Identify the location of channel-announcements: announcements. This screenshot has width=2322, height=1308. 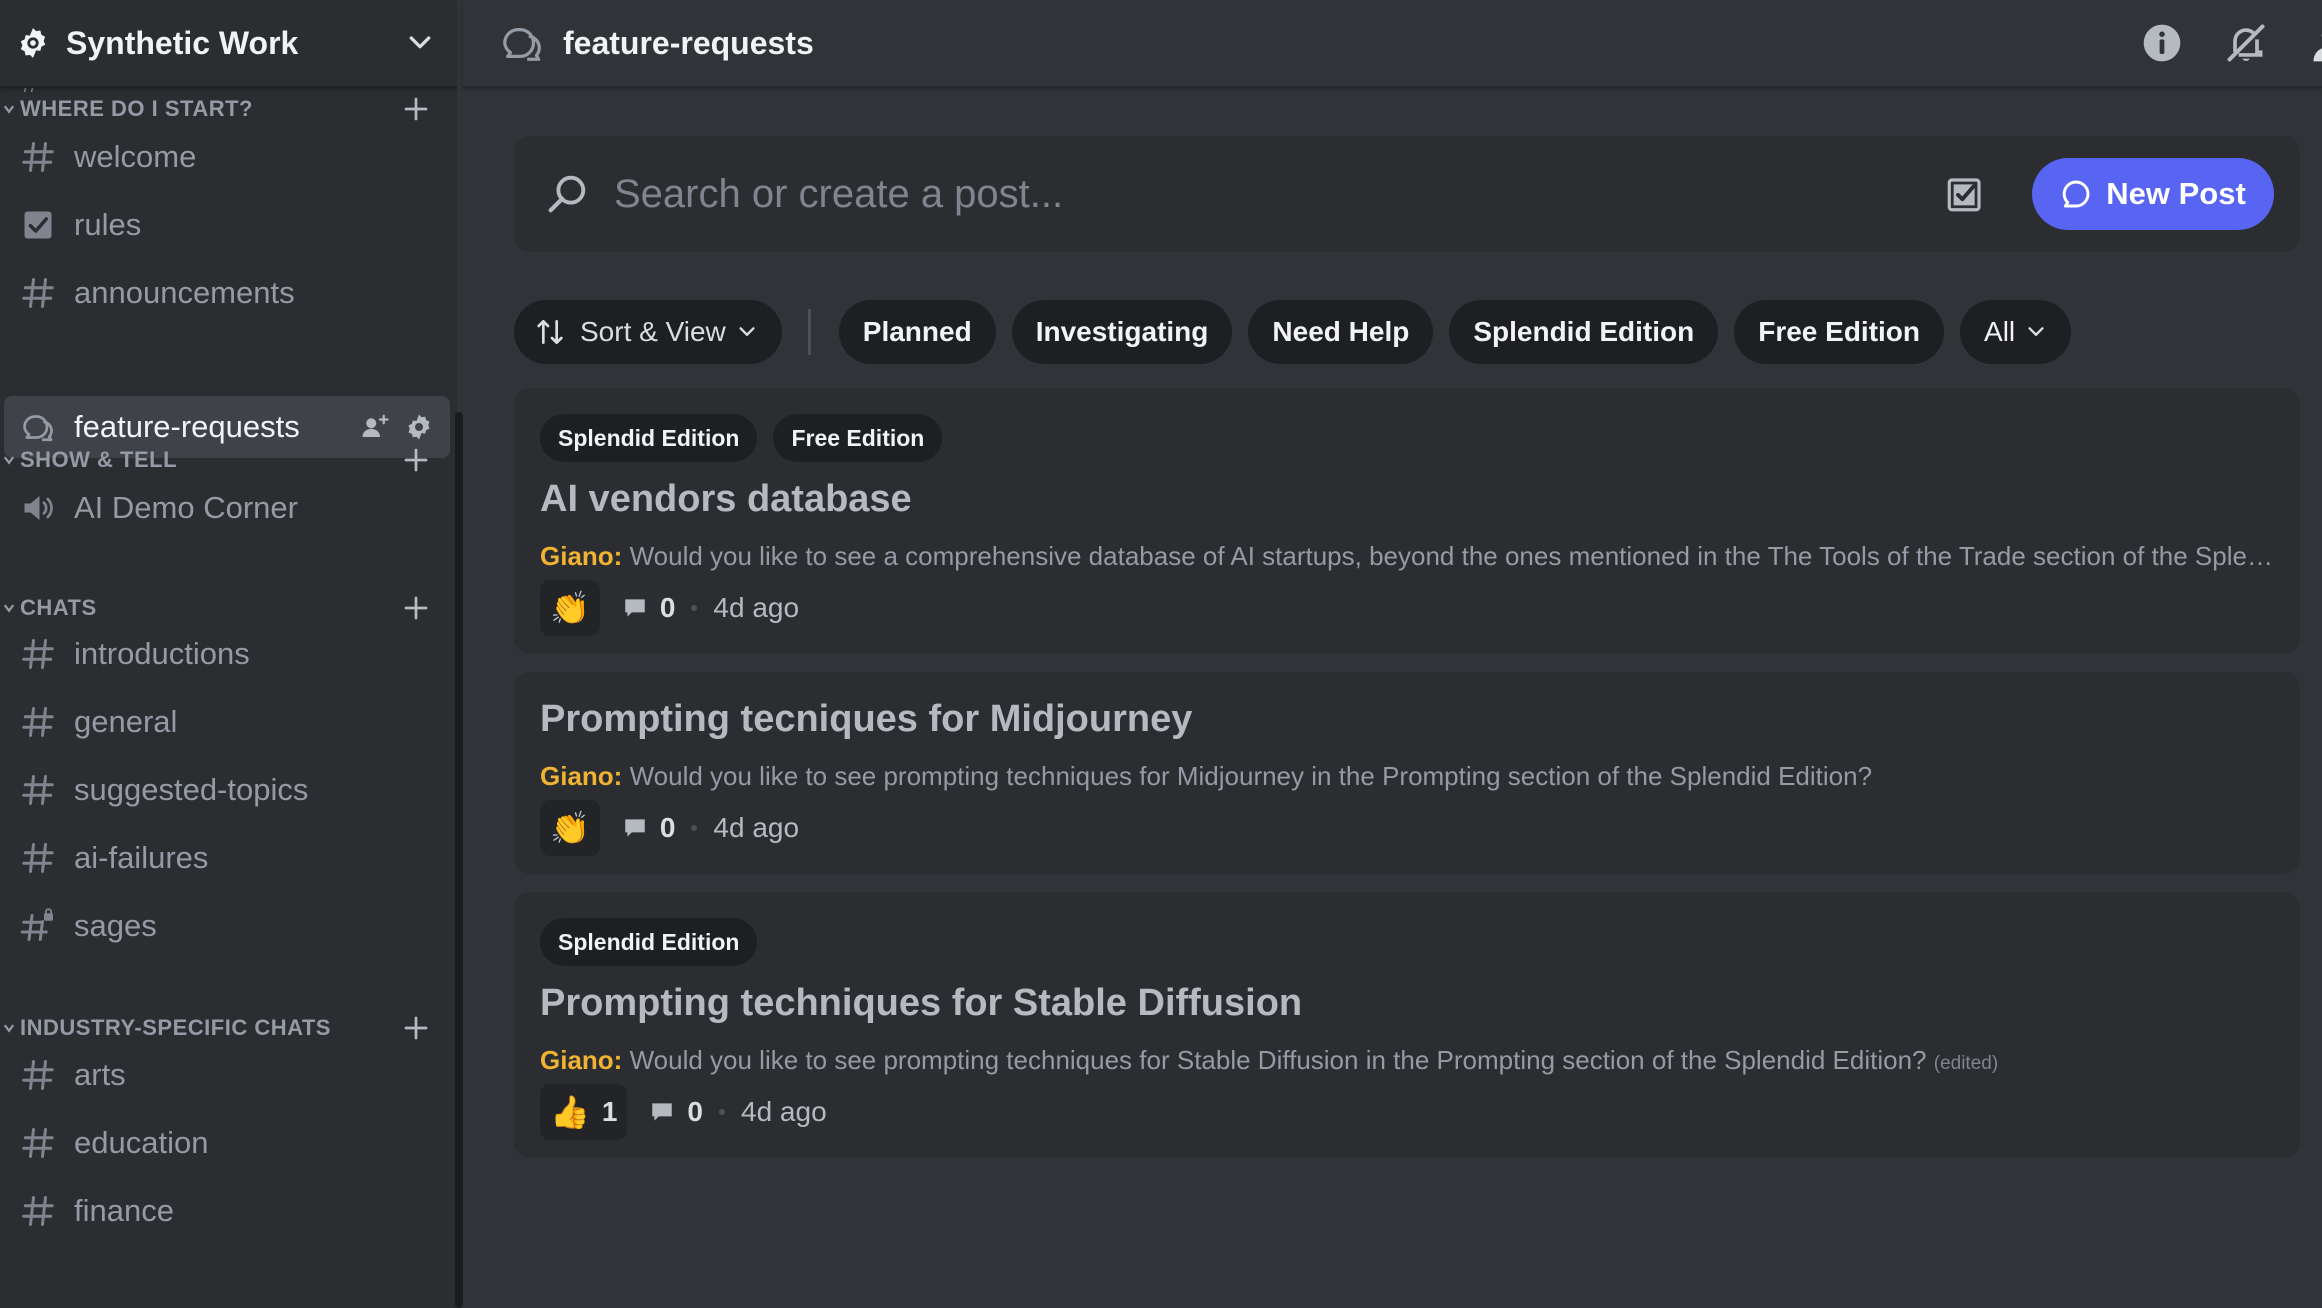
(227, 293).